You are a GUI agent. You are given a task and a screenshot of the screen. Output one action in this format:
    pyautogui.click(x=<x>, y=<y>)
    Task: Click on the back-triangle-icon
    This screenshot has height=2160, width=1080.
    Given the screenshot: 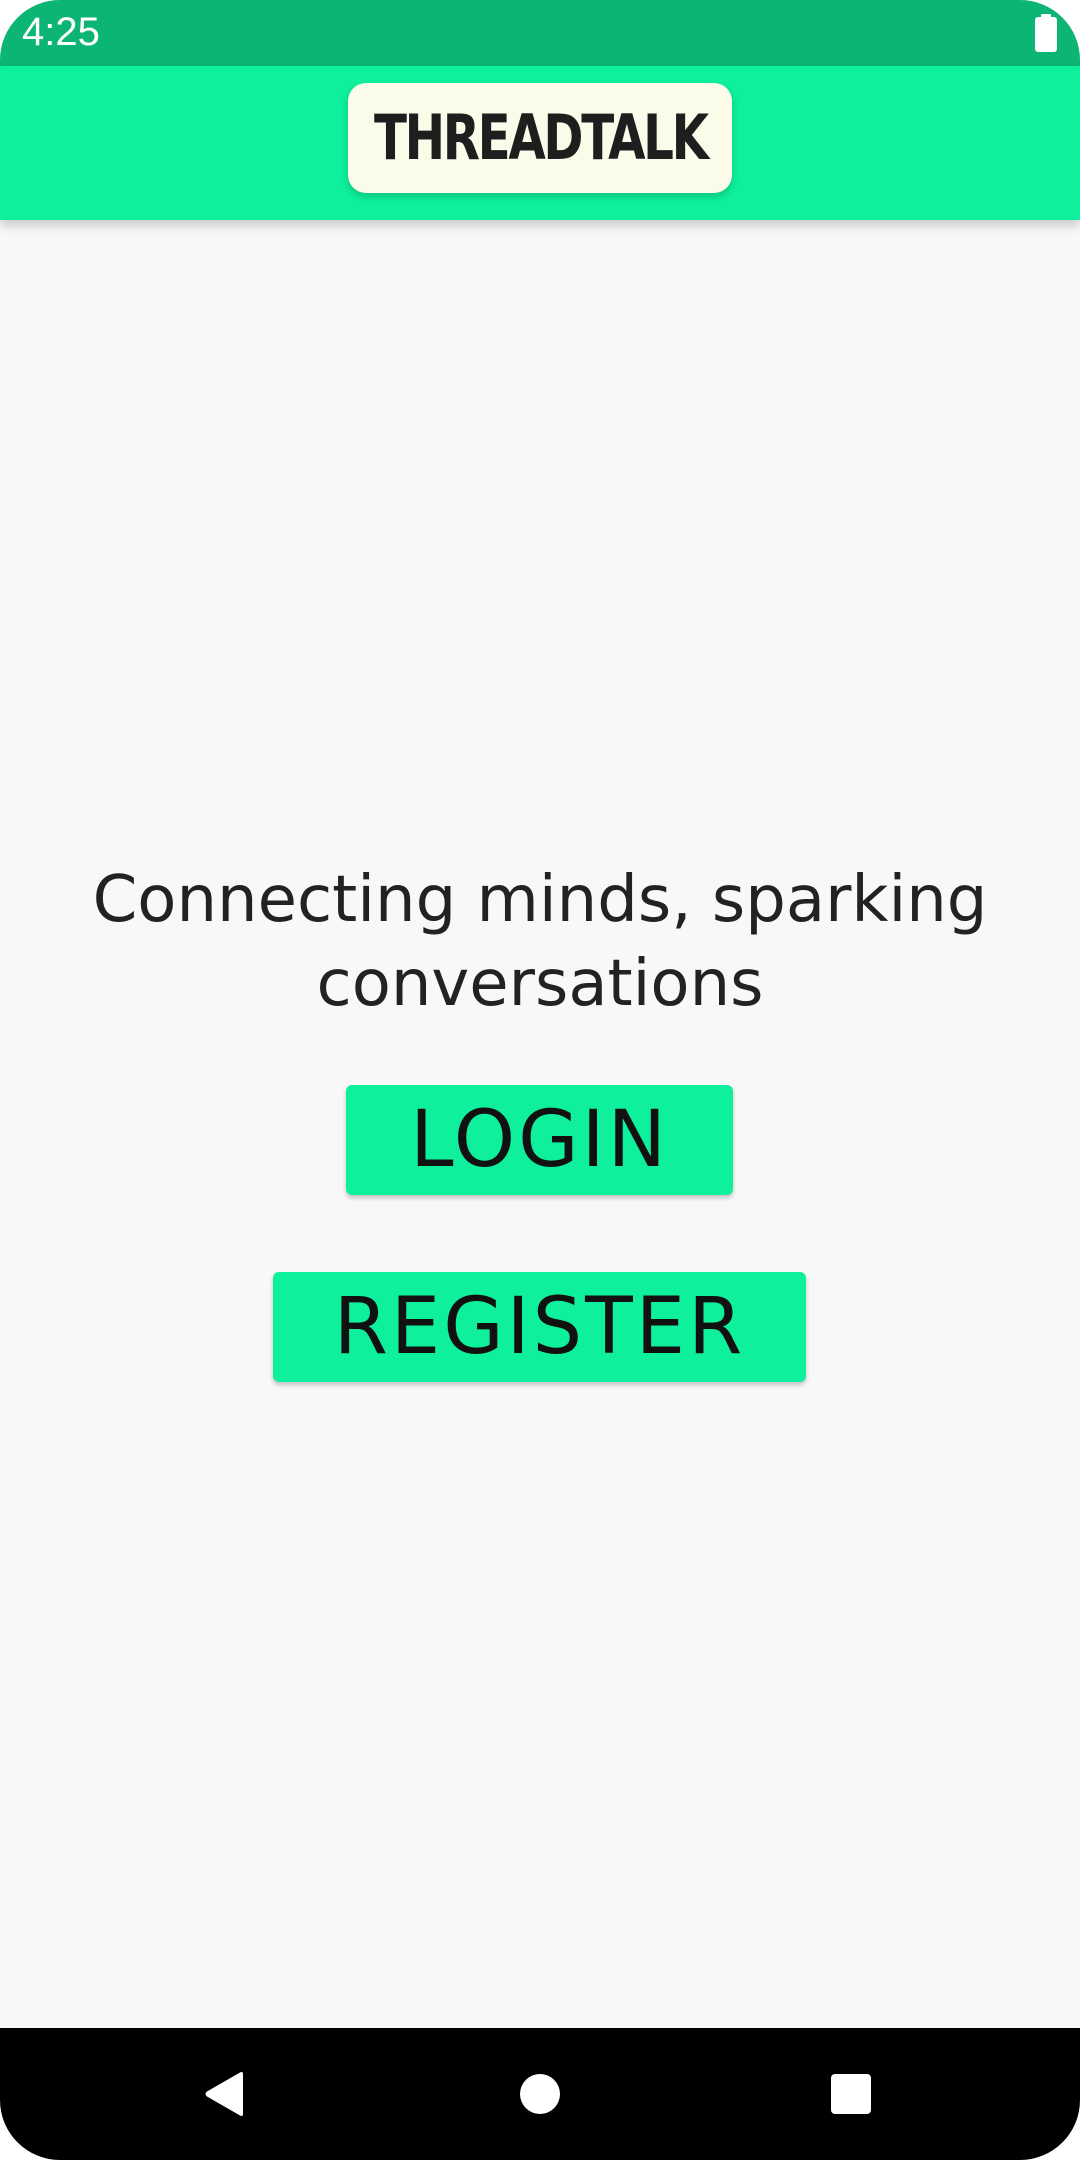 What is the action you would take?
    pyautogui.click(x=224, y=2094)
    